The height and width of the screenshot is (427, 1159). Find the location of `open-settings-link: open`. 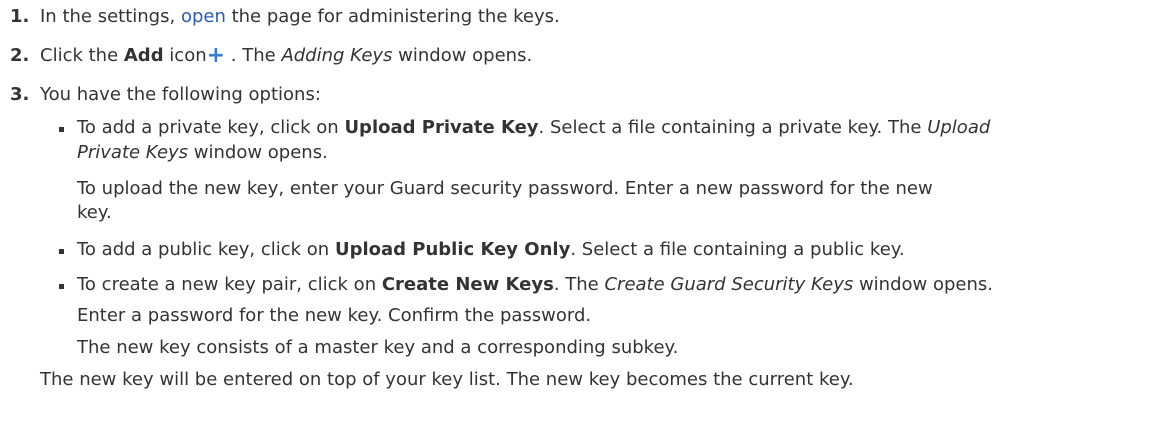

open-settings-link: open is located at coordinates (203, 16).